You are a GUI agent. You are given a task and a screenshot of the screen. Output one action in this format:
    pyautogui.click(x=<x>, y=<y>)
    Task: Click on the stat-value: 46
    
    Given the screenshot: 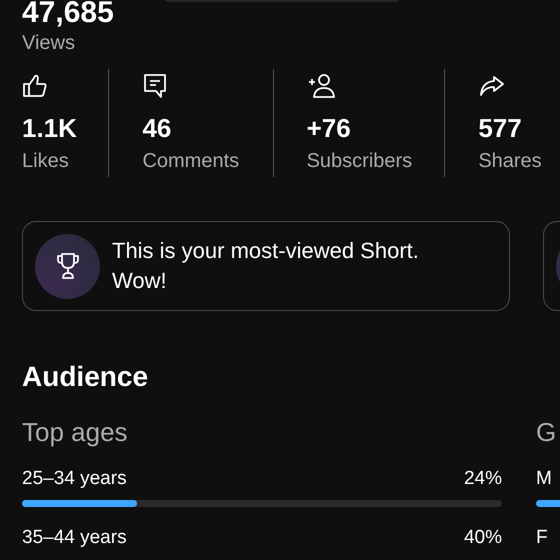 What is the action you would take?
    pyautogui.click(x=157, y=128)
    